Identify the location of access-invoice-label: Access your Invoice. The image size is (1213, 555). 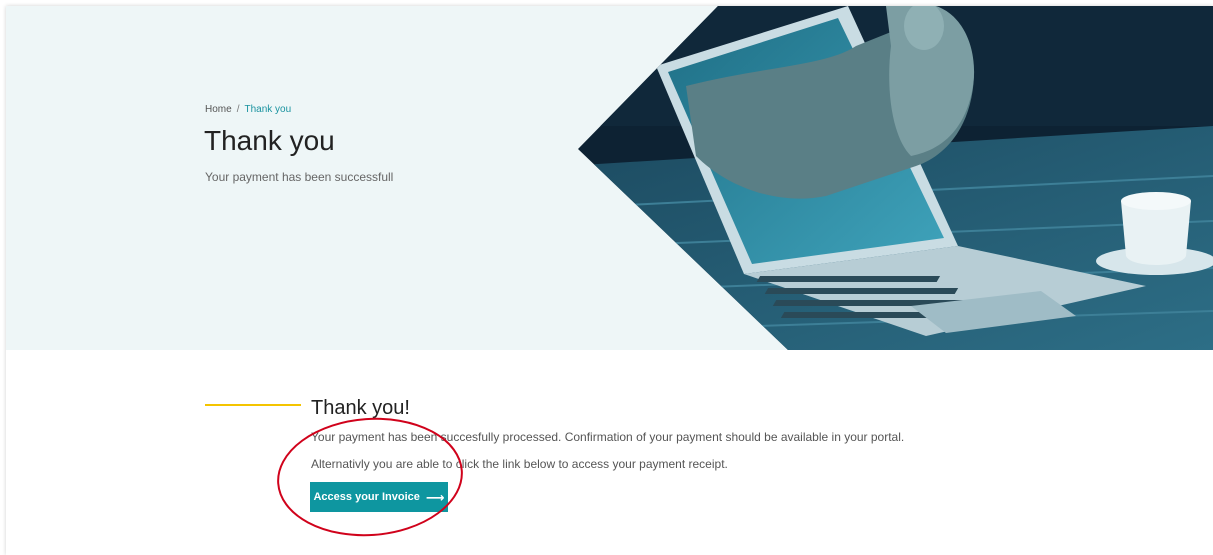
(366, 497).